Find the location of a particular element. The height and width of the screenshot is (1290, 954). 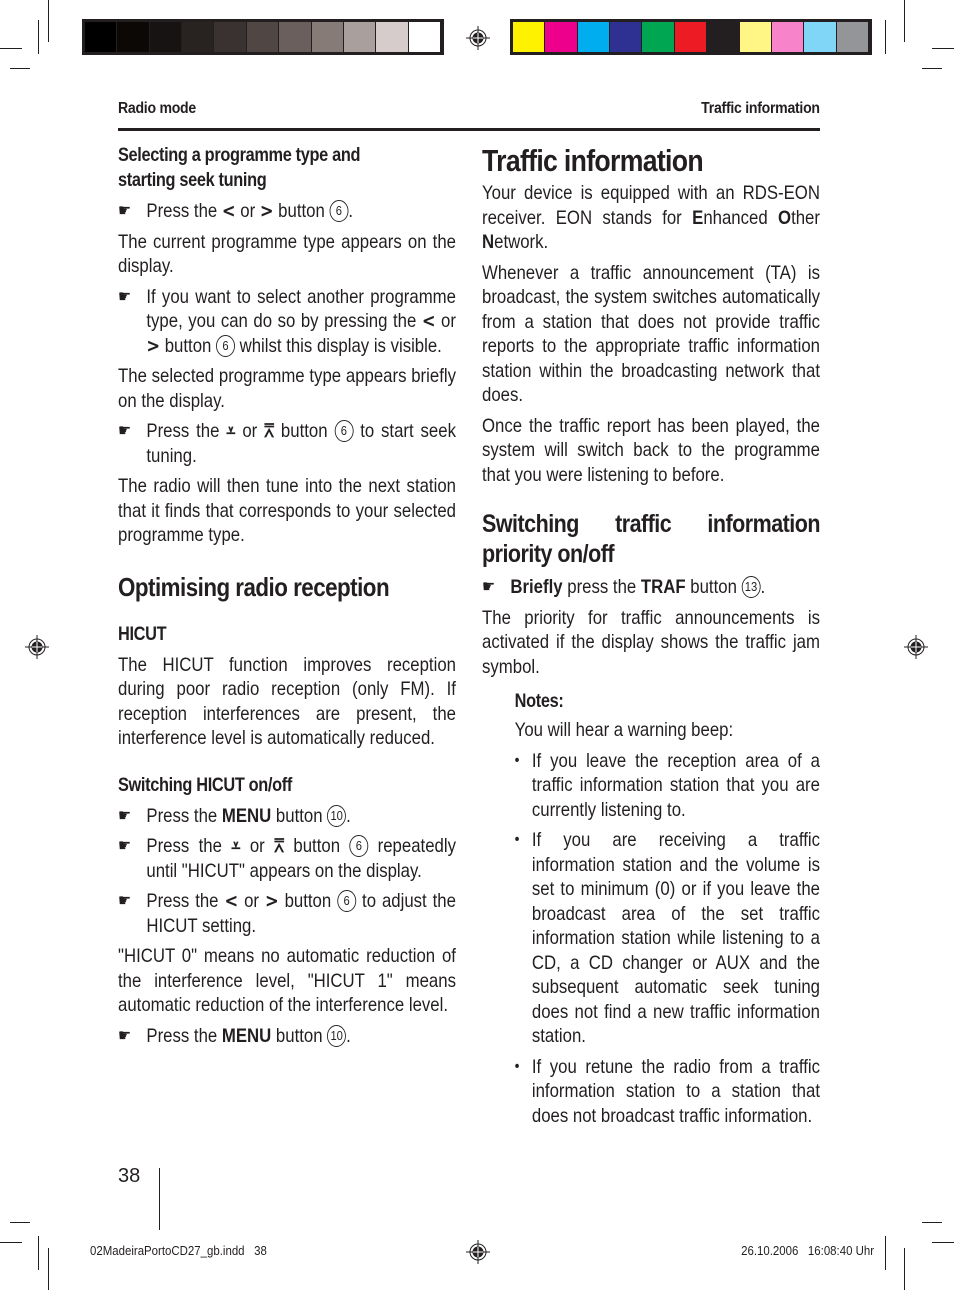

emphasis-text: Briefly is located at coordinates (536, 587).